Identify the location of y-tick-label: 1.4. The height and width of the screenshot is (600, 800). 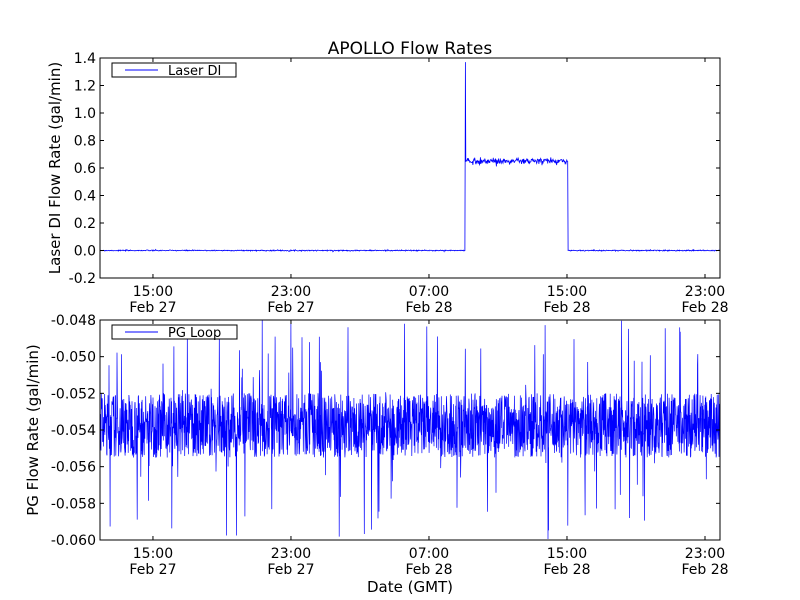
(85, 59).